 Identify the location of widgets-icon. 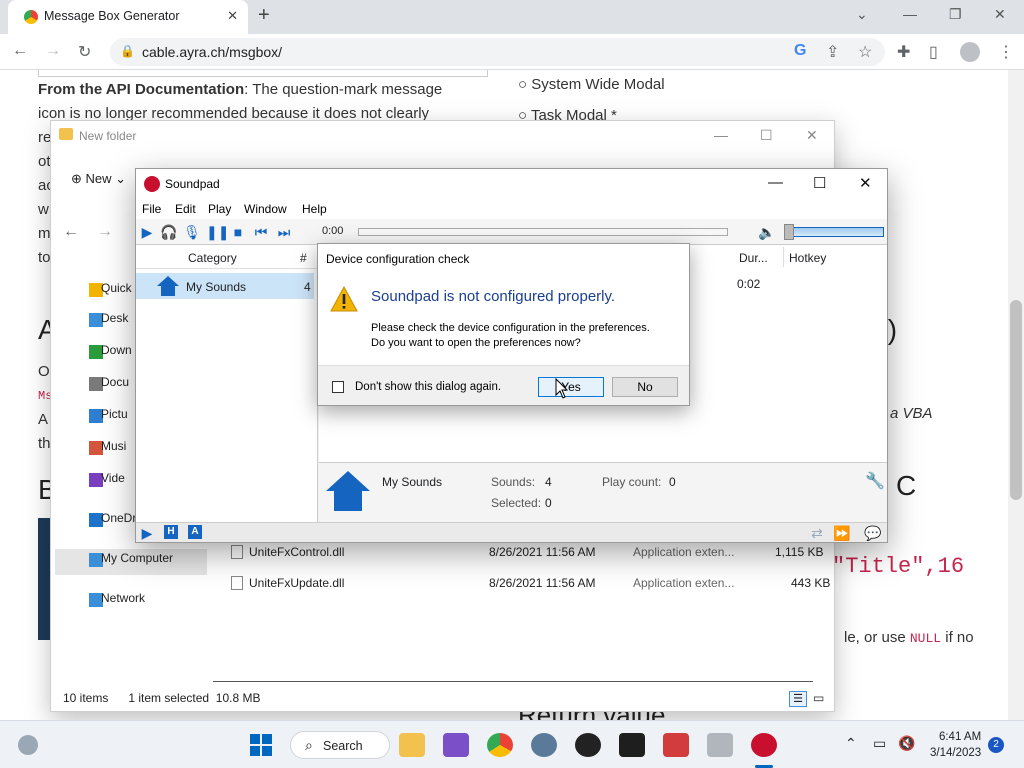
(28, 745).